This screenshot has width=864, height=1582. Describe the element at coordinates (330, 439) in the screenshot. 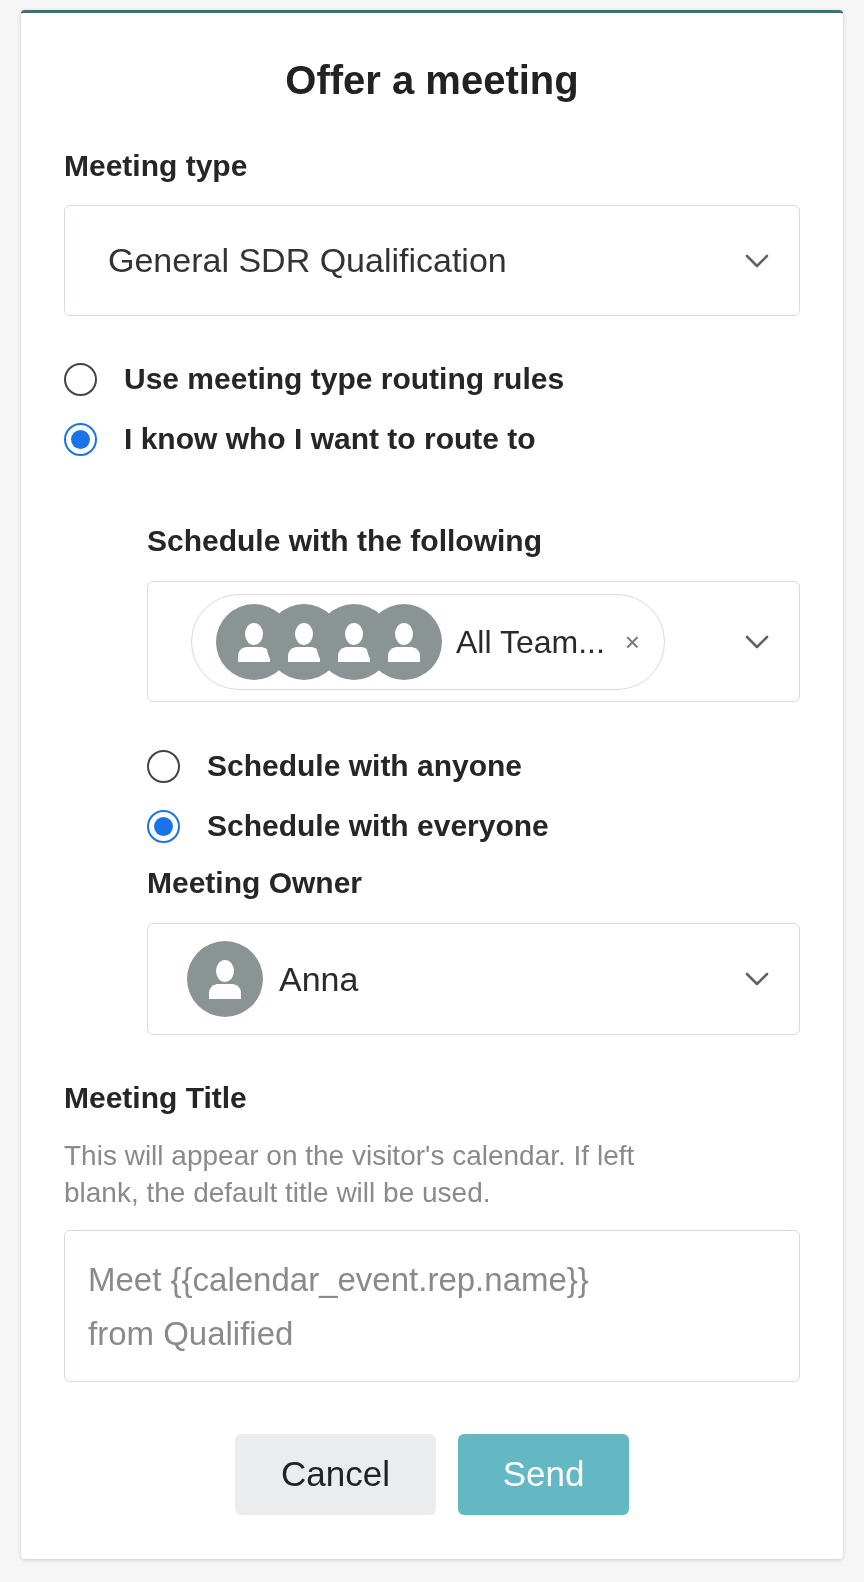

I see `radio-label: I know who I want to route to` at that location.